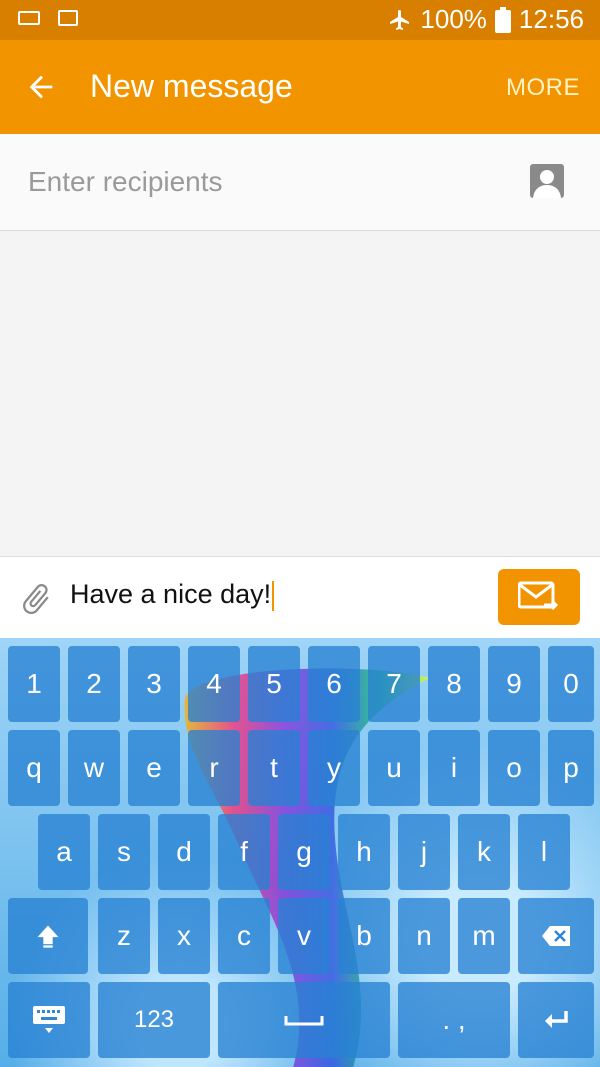 The width and height of the screenshot is (600, 1067). I want to click on back-arrow-icon, so click(41, 87).